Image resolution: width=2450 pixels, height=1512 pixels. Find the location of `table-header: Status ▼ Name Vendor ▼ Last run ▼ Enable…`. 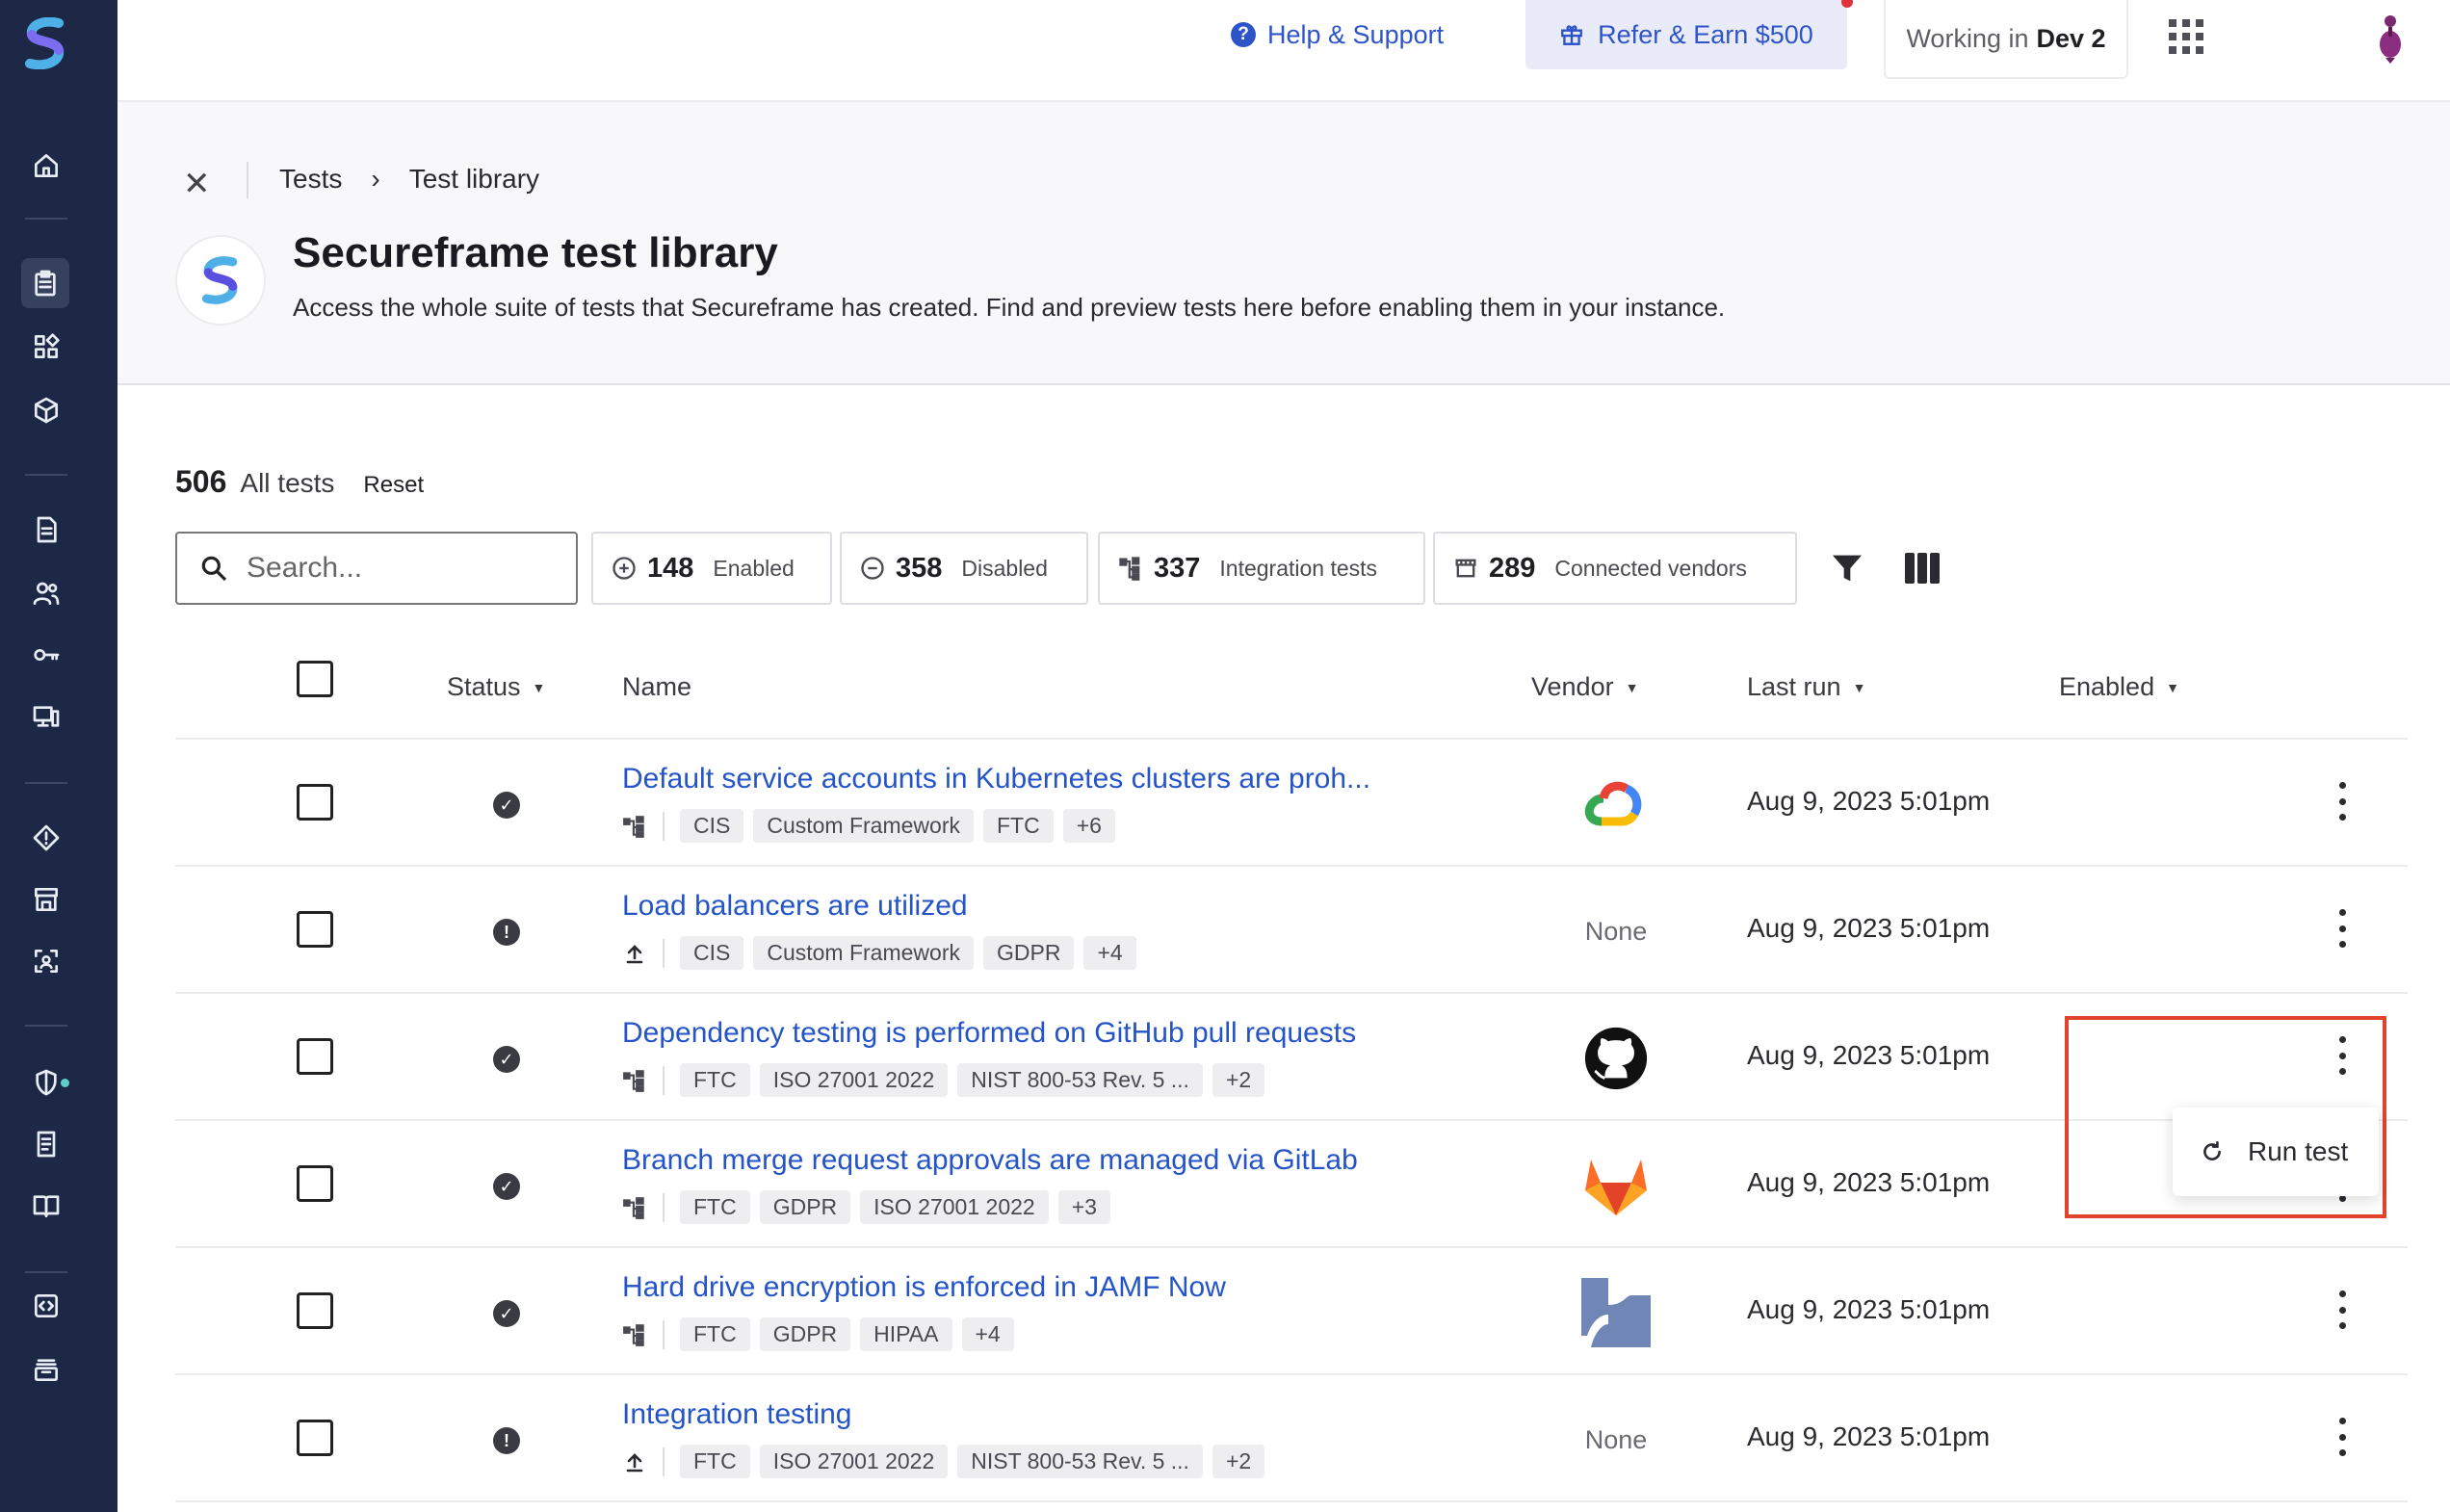

table-header: Status ▼ Name Vendor ▼ Last run ▼ Enable… is located at coordinates (1291, 695).